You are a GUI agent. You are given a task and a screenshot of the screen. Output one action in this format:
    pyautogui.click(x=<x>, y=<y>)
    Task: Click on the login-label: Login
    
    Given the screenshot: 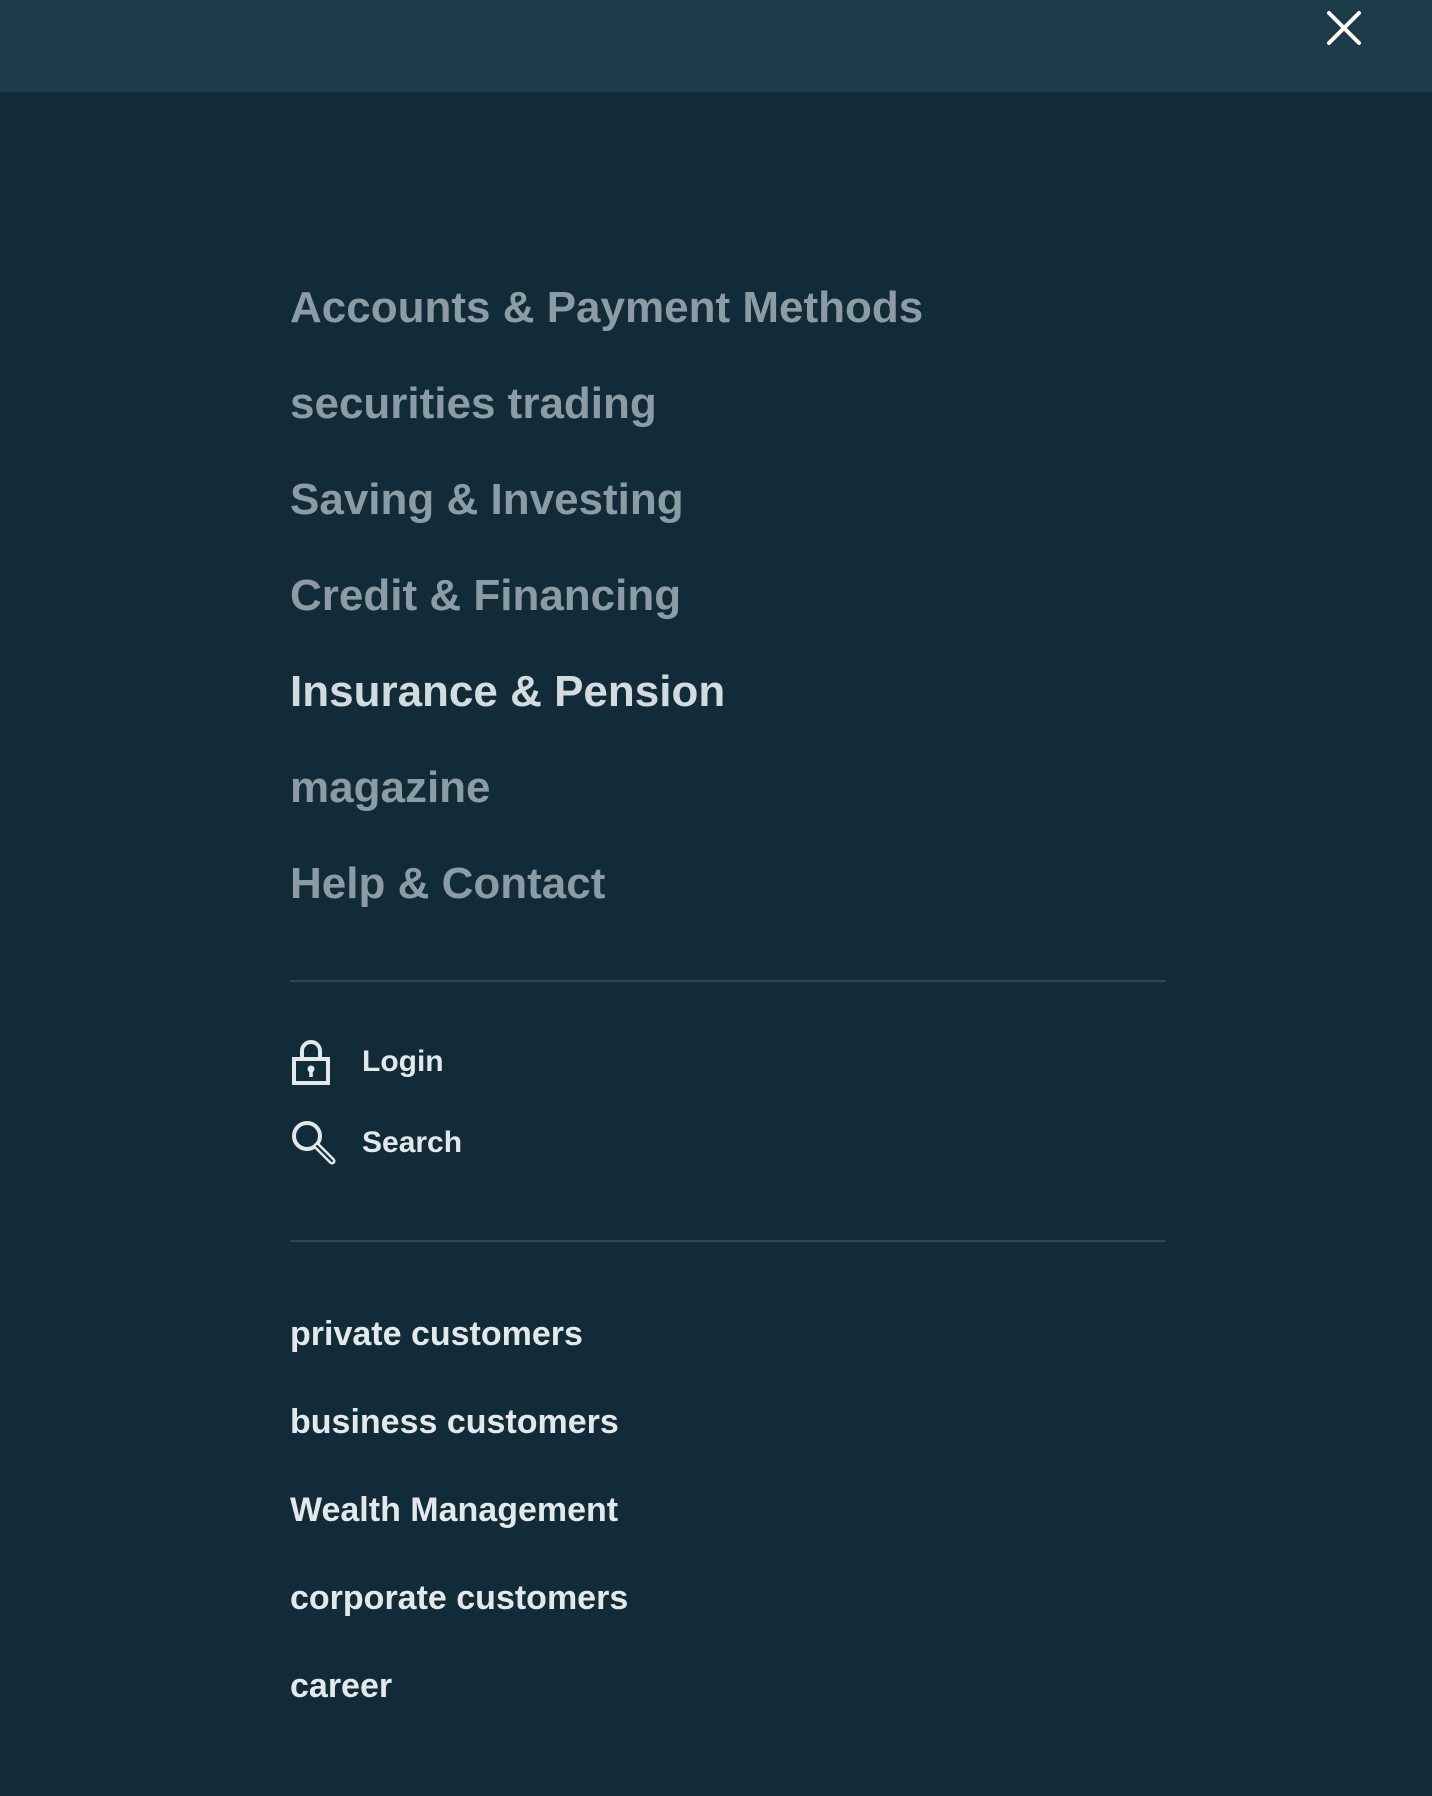 What is the action you would take?
    pyautogui.click(x=403, y=1061)
    